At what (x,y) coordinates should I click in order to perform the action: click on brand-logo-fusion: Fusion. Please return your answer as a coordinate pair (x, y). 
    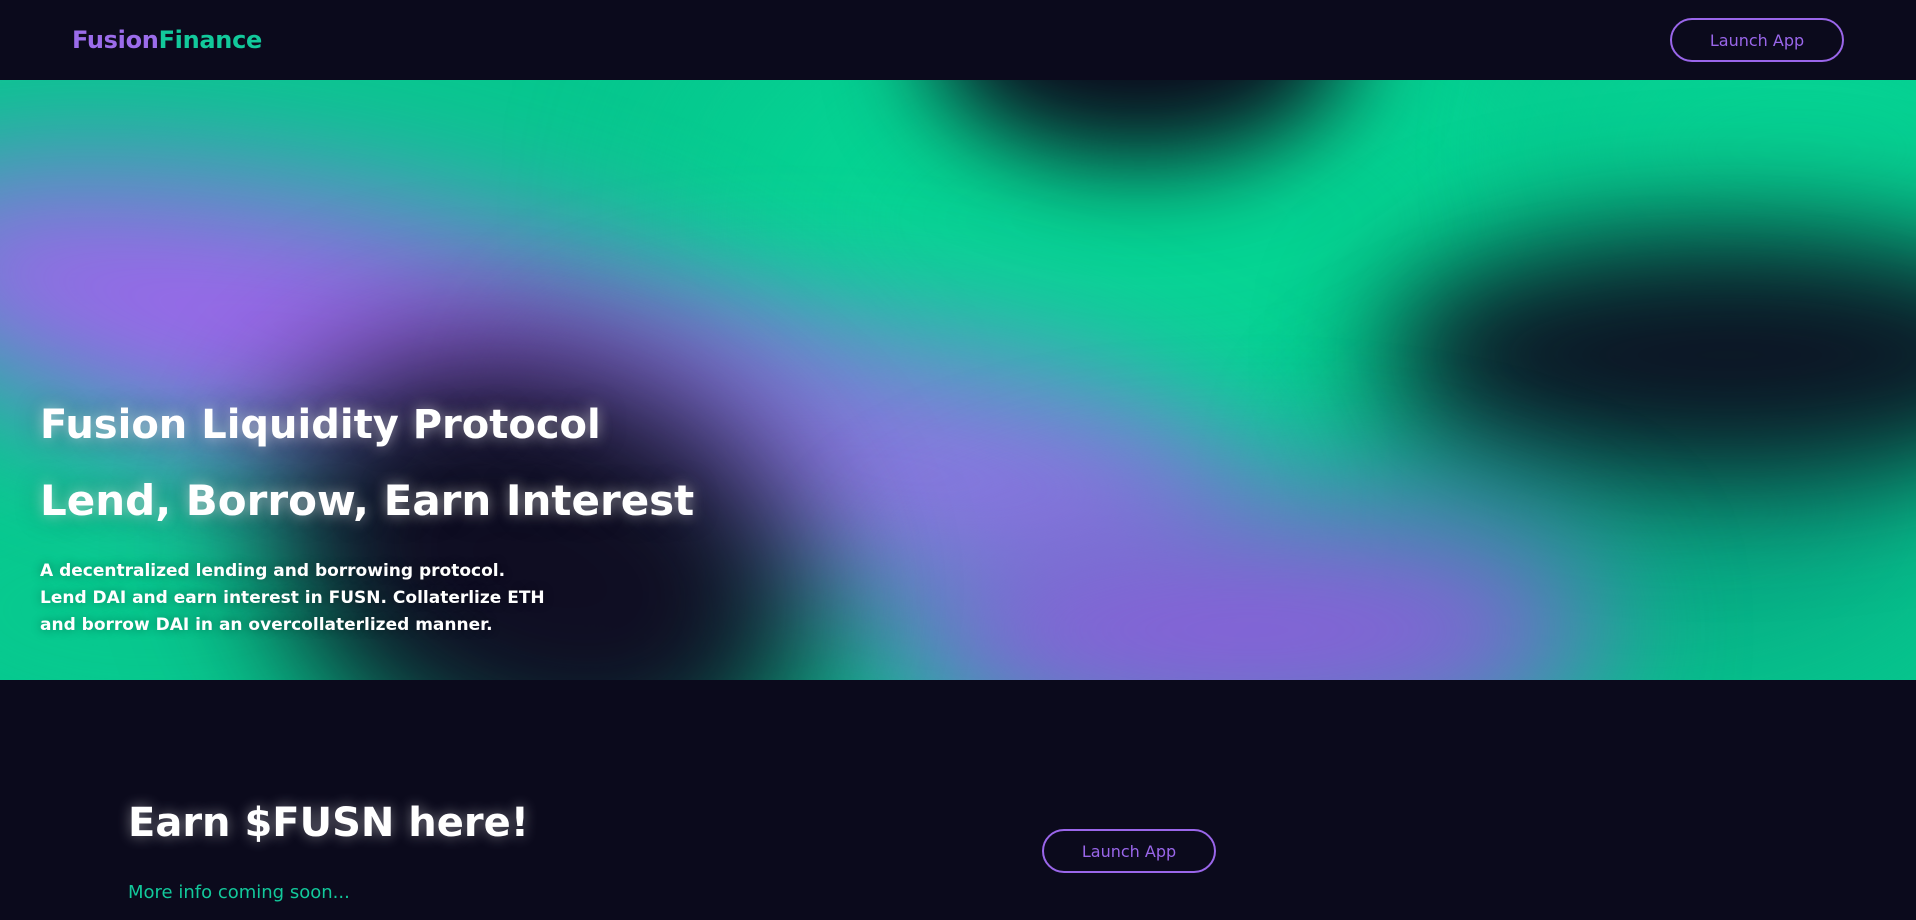
    Looking at the image, I should click on (115, 40).